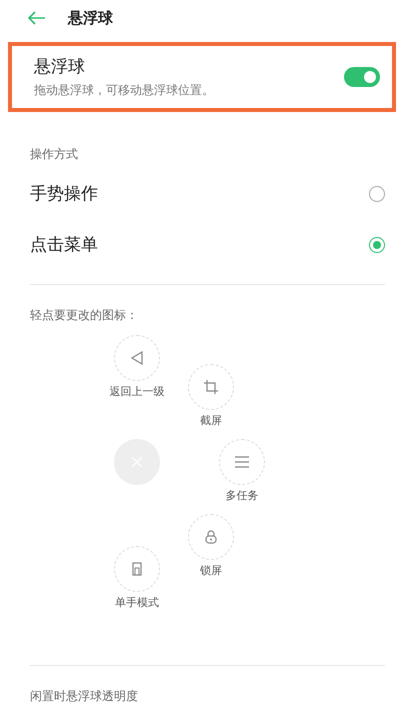 Image resolution: width=404 pixels, height=716 pixels. What do you see at coordinates (211, 570) in the screenshot?
I see `icon-label: 锁屏` at bounding box center [211, 570].